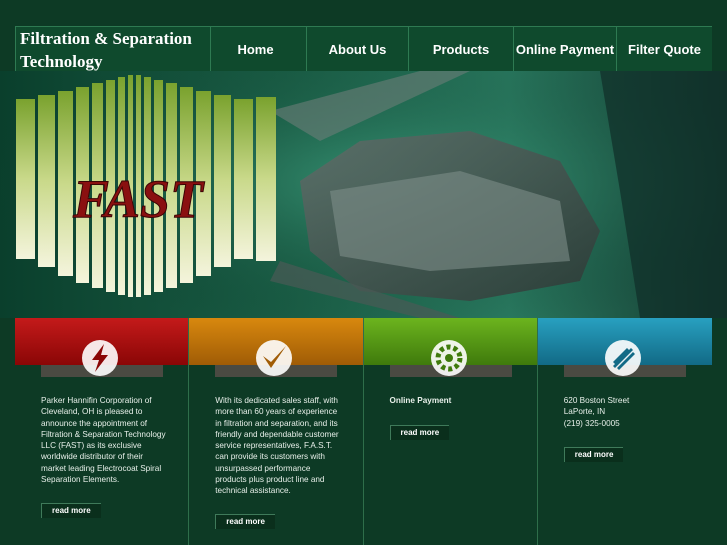 The height and width of the screenshot is (545, 727). What do you see at coordinates (106, 38) in the screenshot?
I see `brand-line-1: Filtration & Separation` at bounding box center [106, 38].